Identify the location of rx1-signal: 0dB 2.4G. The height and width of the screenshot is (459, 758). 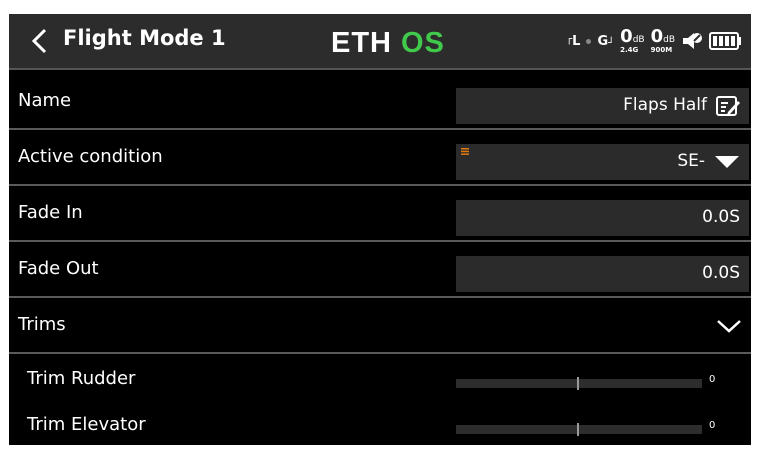
(632, 40).